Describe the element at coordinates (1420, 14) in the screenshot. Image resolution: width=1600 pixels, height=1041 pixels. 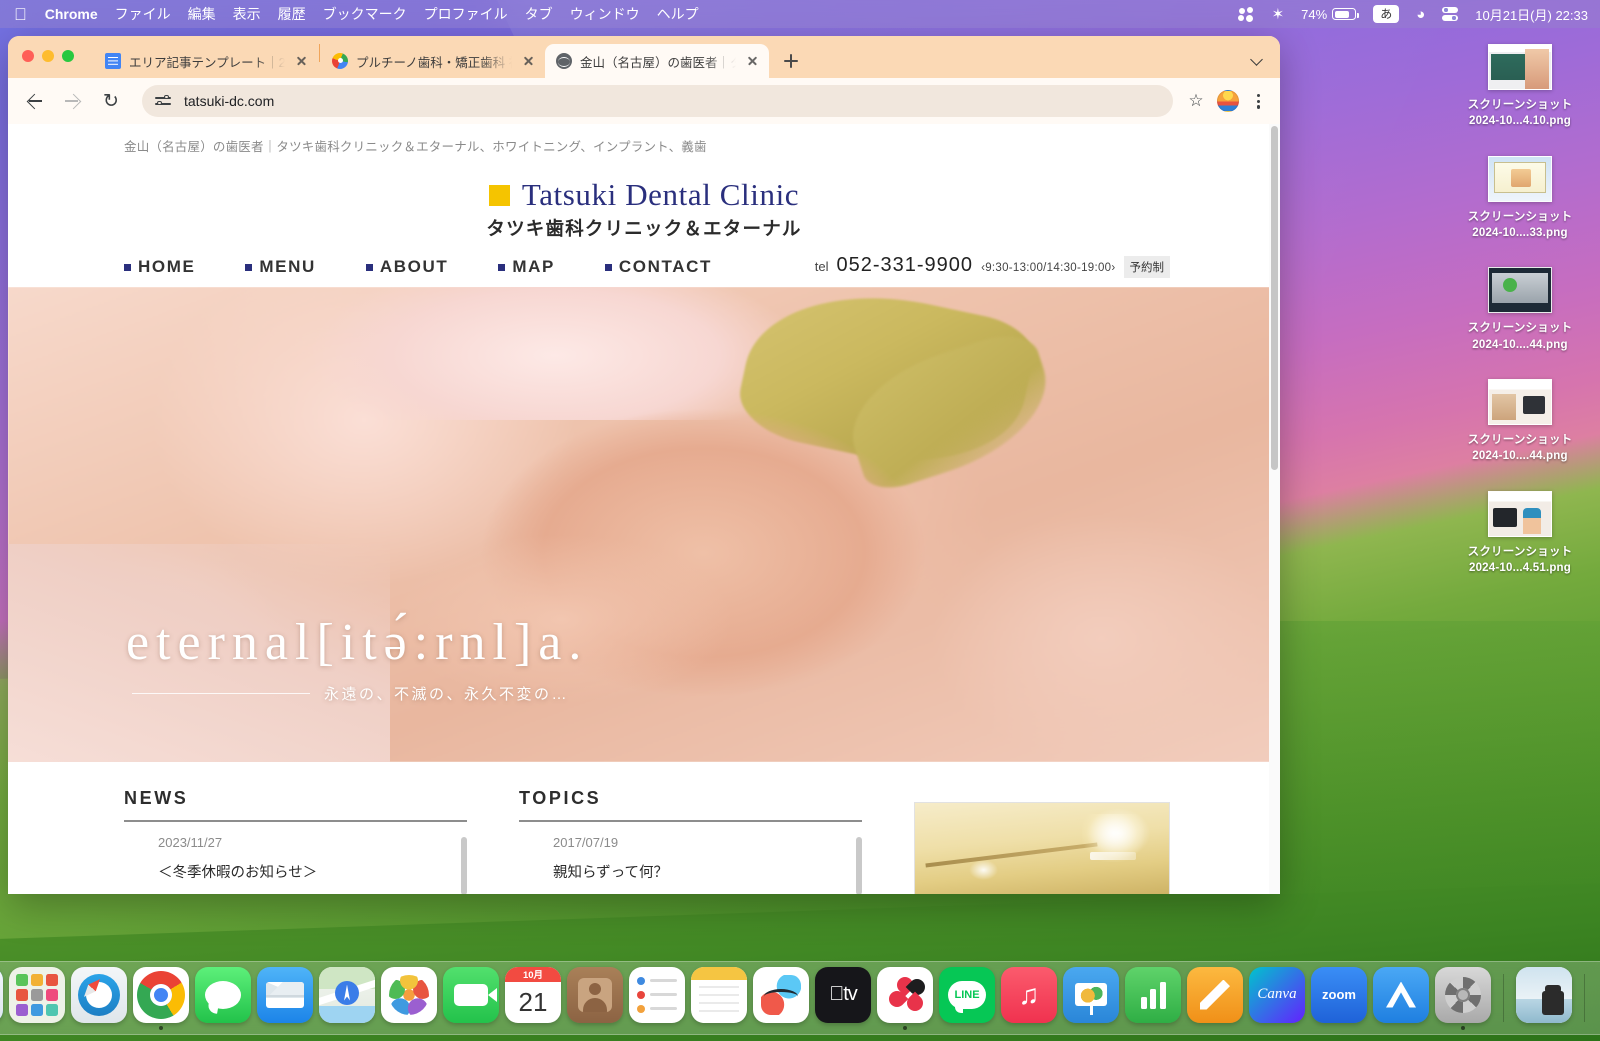
I see `wifi-icon: ◕` at that location.